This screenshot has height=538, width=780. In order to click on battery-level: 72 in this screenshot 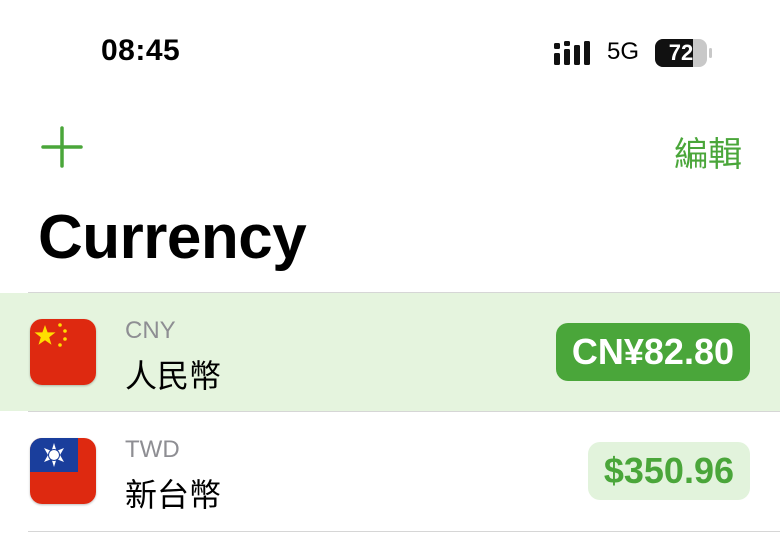, I will do `click(681, 52)`.